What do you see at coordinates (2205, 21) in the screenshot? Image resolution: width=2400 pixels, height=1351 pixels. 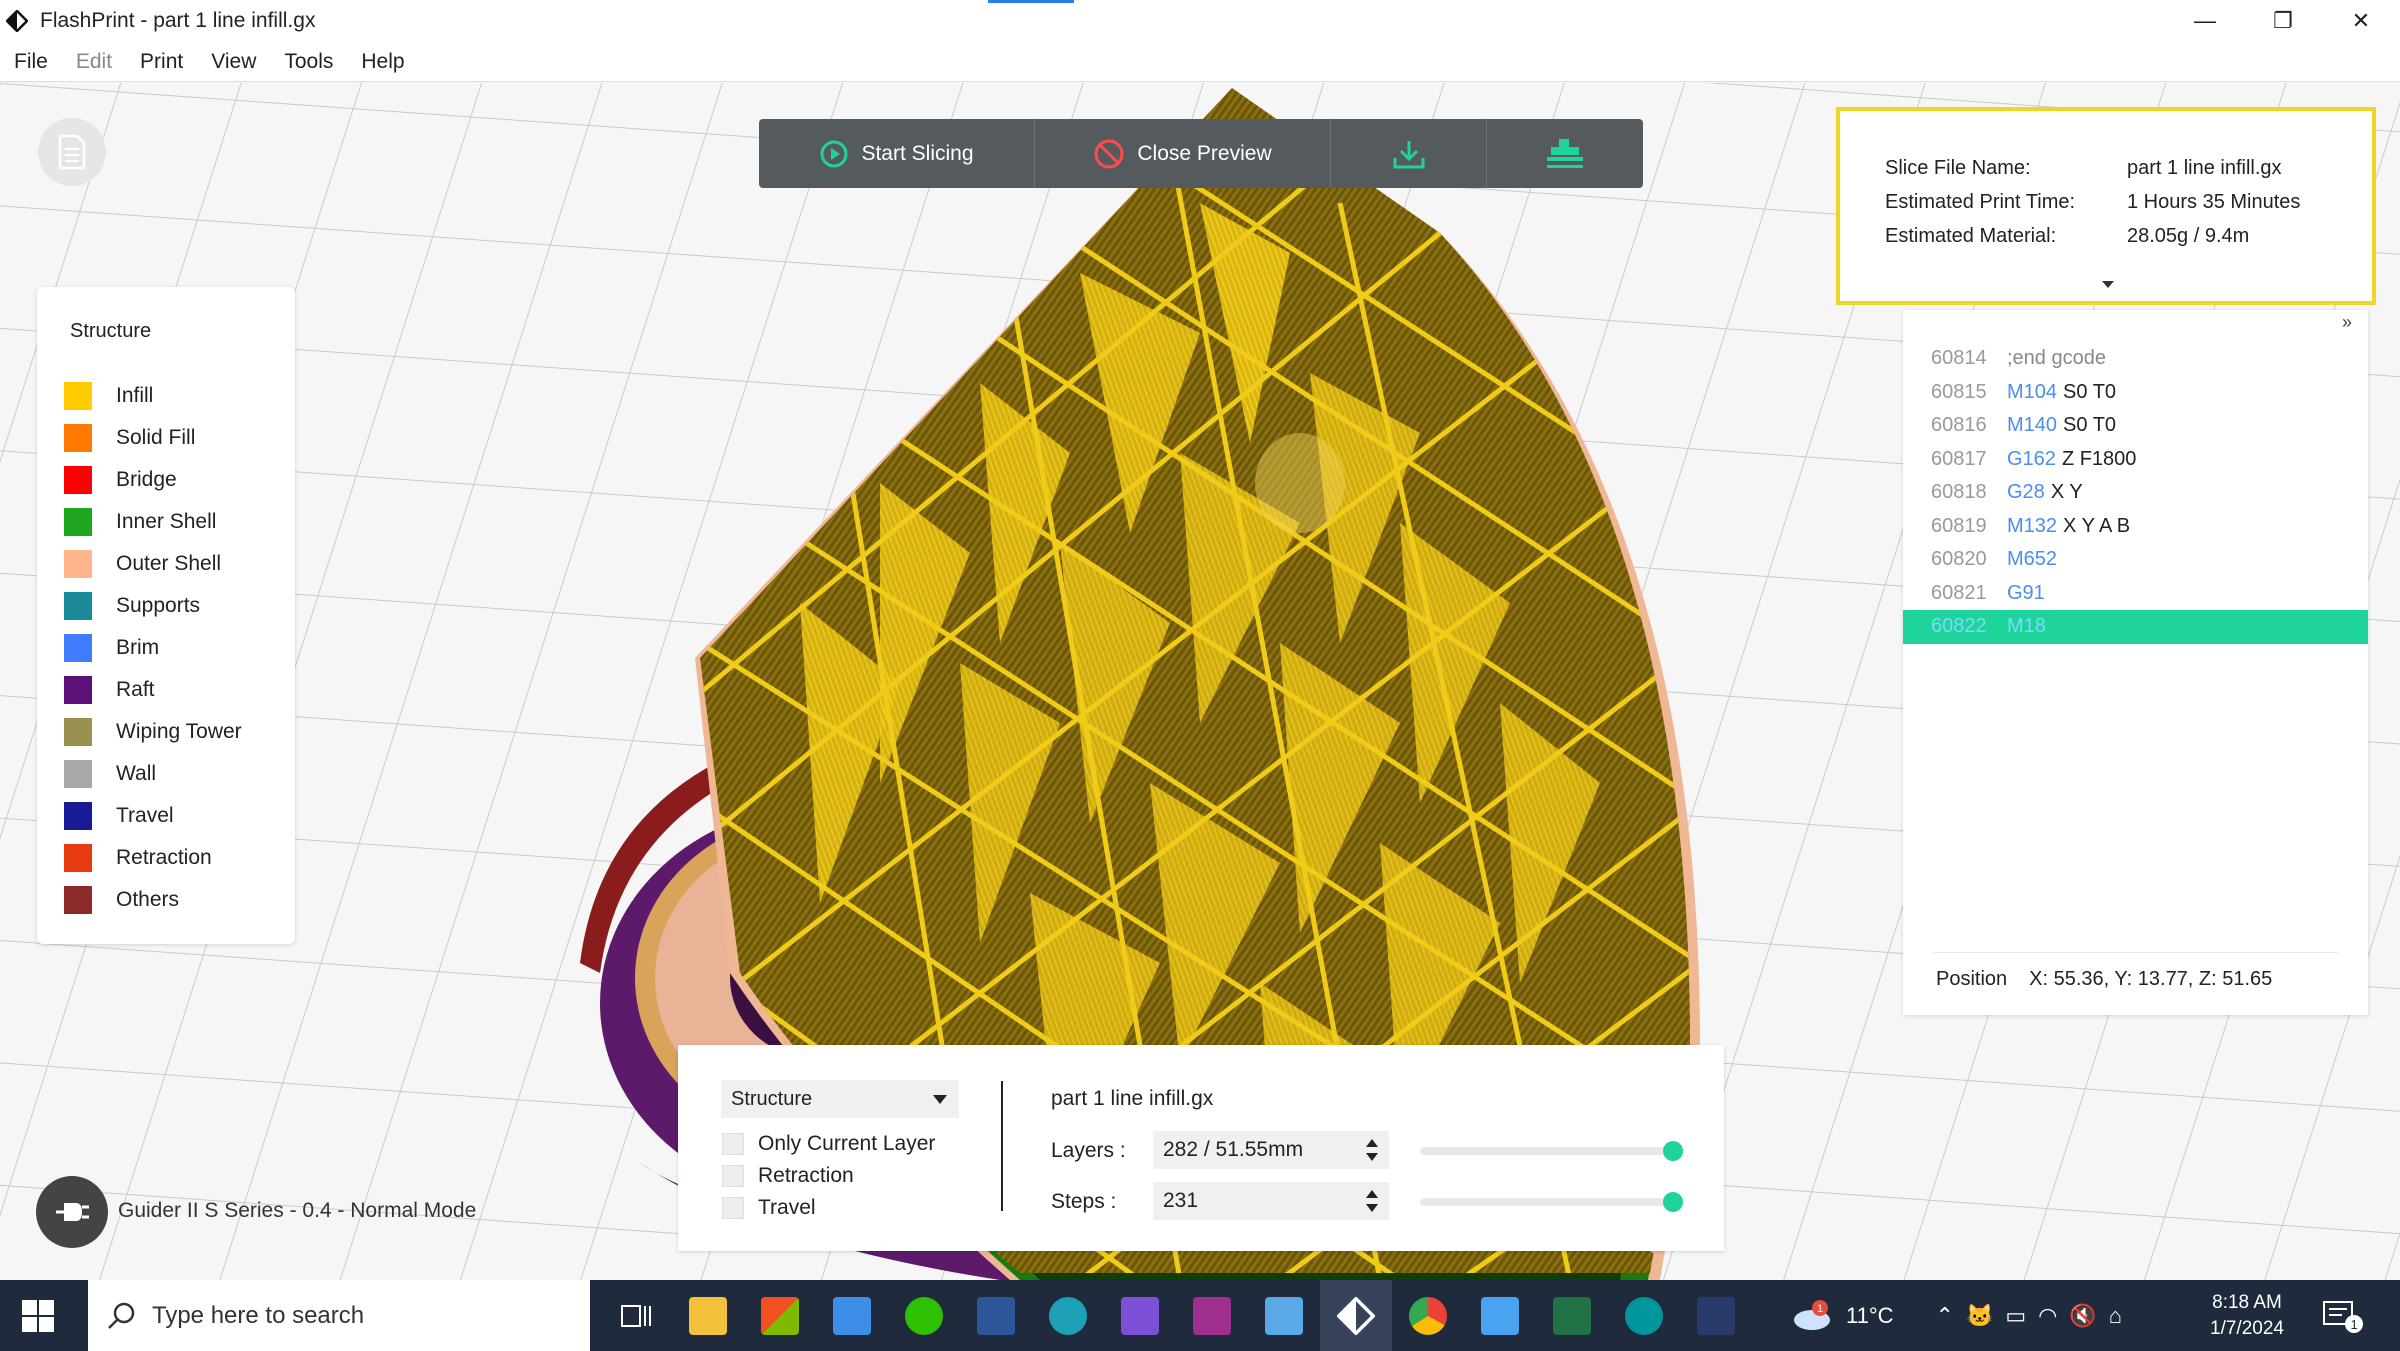 I see `minimize-button: —` at bounding box center [2205, 21].